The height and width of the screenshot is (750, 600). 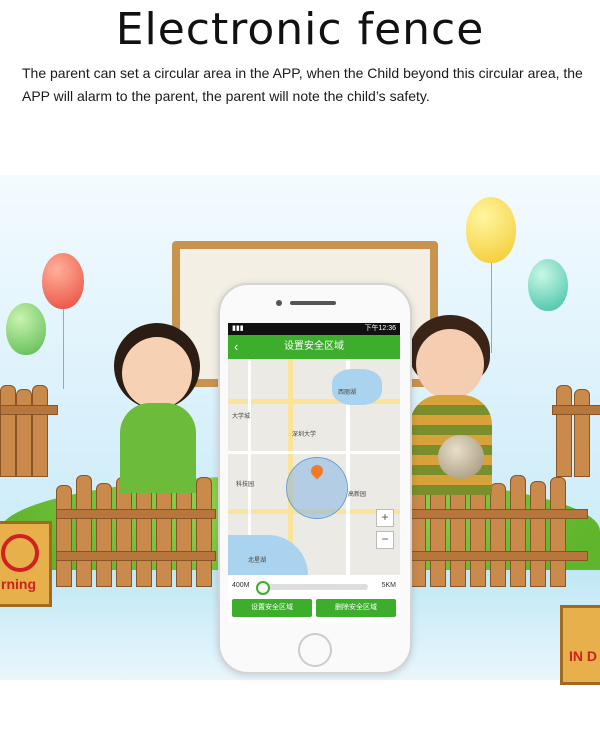 What do you see at coordinates (576, 431) in the screenshot?
I see `fence-right` at bounding box center [576, 431].